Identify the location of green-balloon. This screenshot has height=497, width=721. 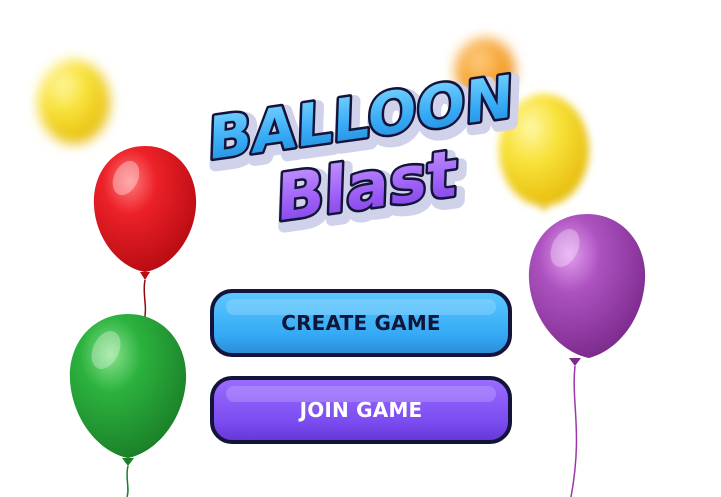
(128, 404).